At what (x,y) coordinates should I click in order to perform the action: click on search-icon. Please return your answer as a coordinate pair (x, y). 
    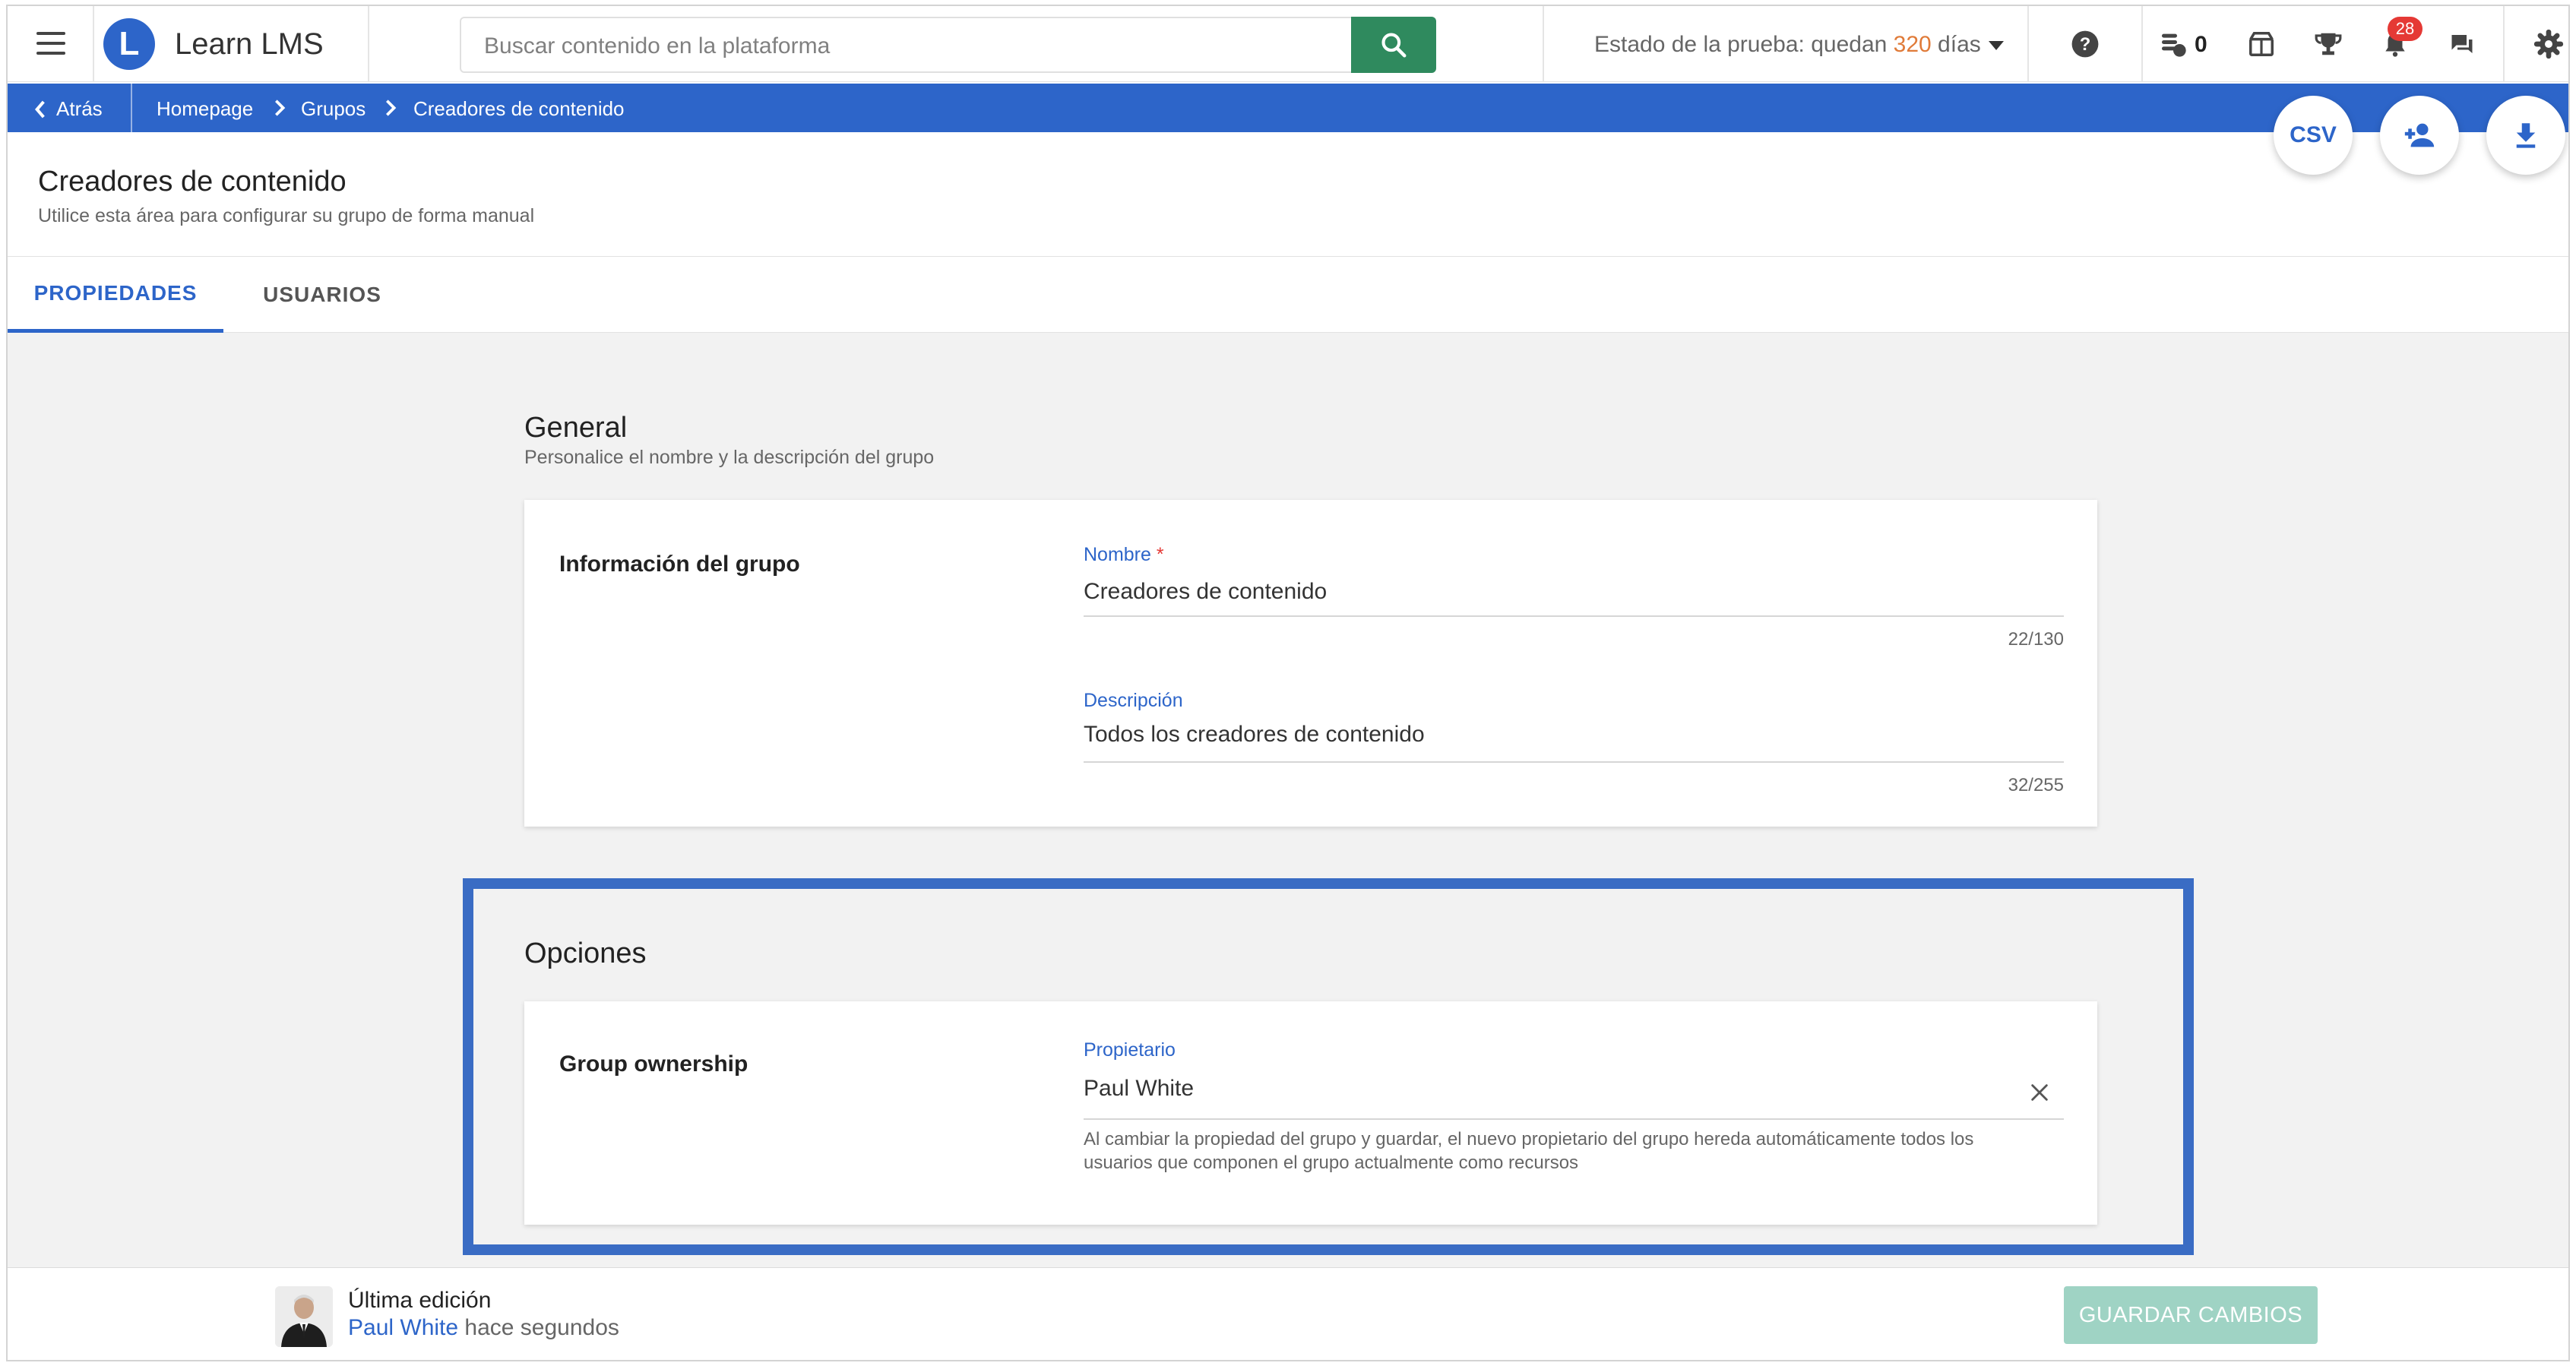
    Looking at the image, I should click on (1394, 45).